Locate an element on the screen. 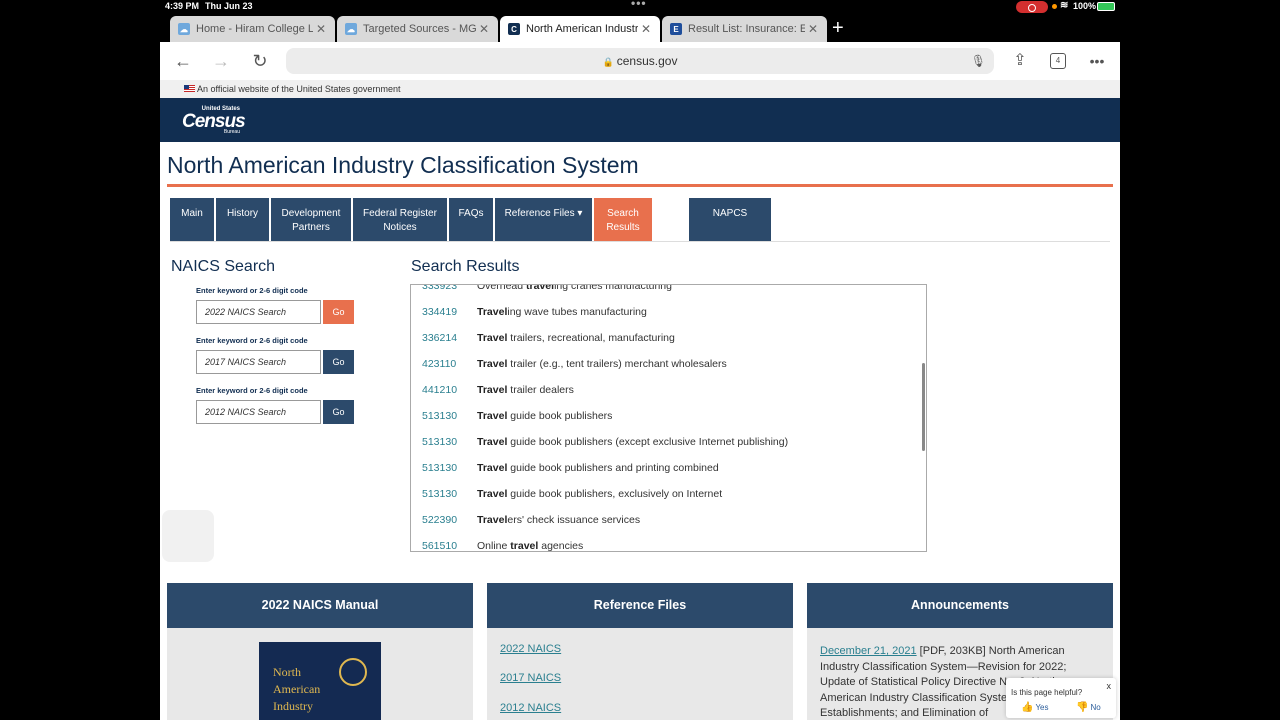  naics-code-link: 333923 is located at coordinates (449, 288).